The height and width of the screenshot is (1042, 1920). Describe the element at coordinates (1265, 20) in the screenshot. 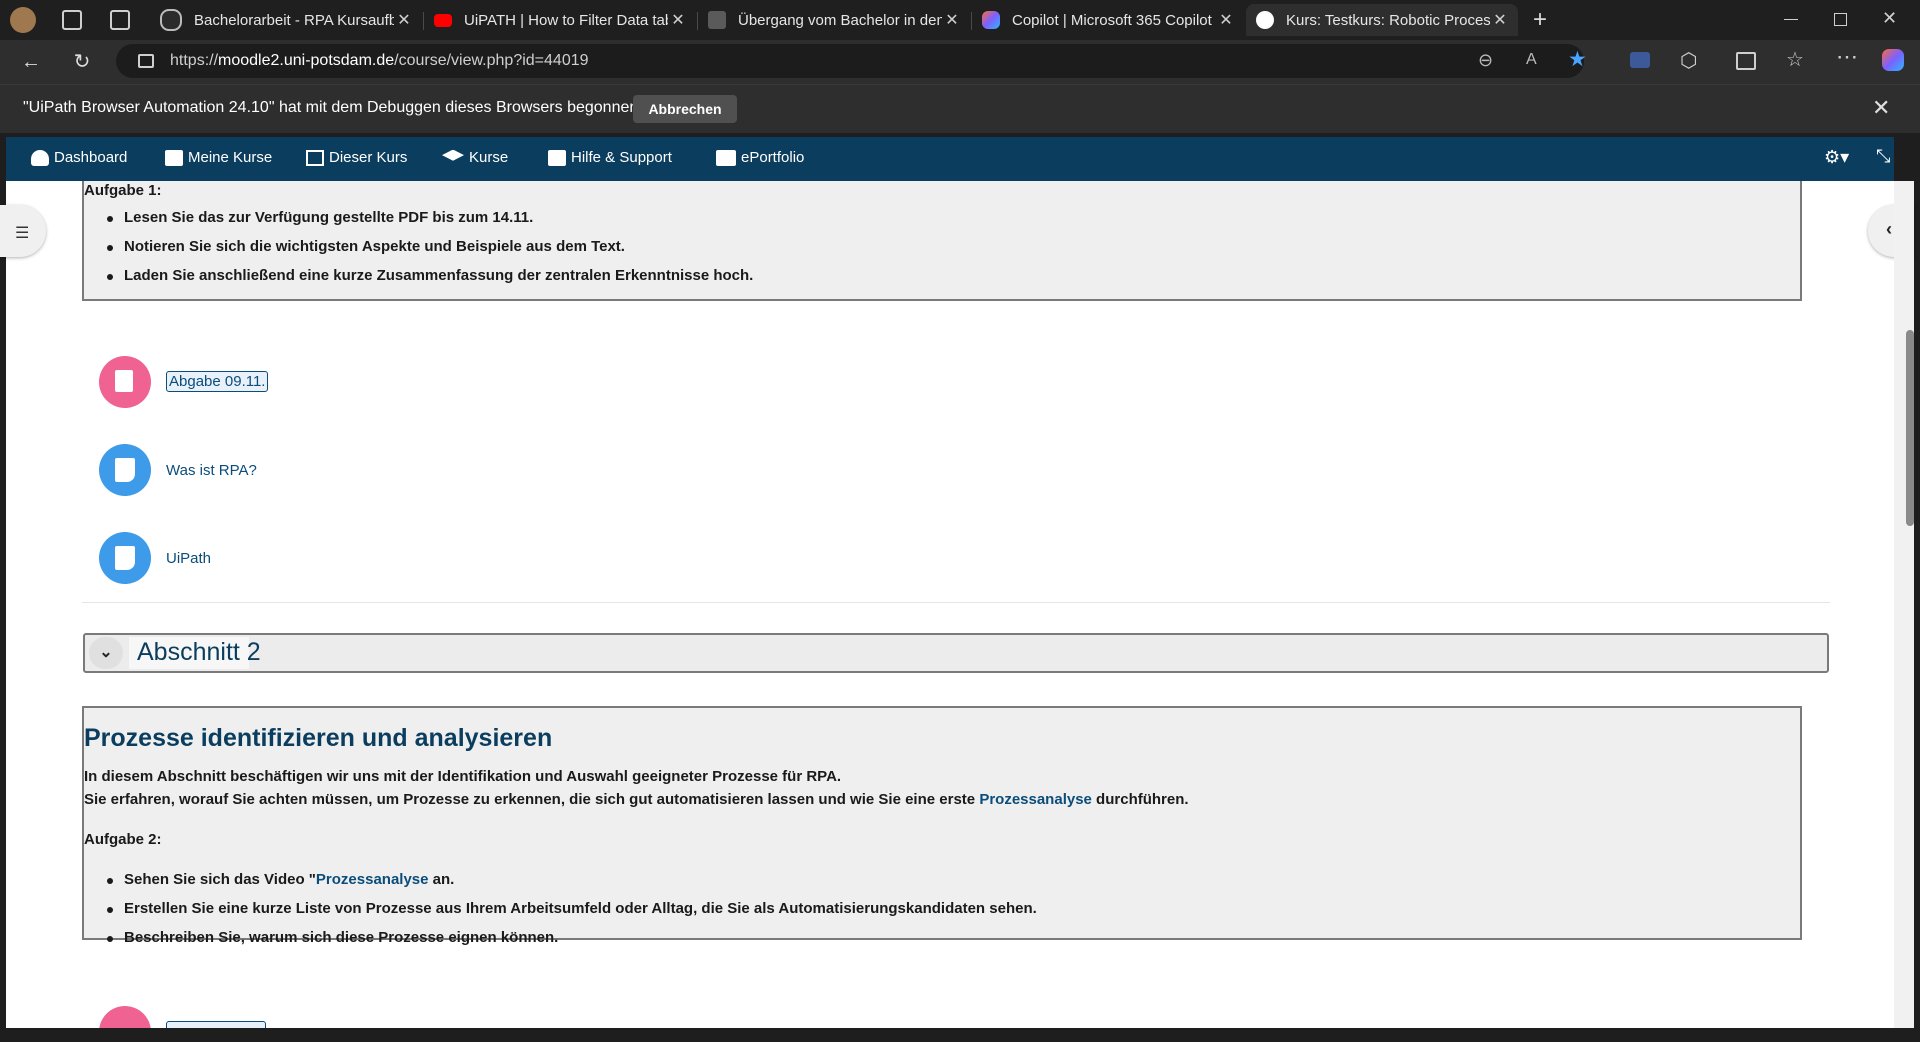

I see `moodle-icon` at that location.